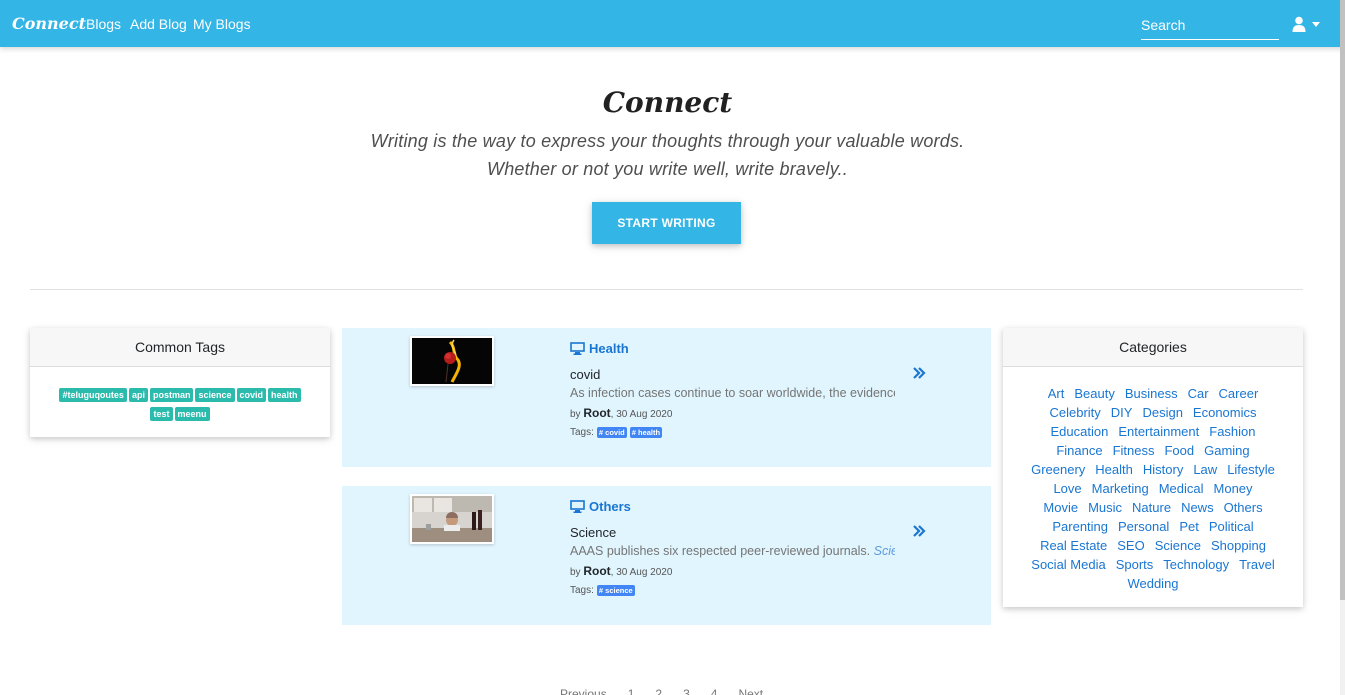 Image resolution: width=1345 pixels, height=695 pixels. What do you see at coordinates (884, 551) in the screenshot?
I see `post-excerpt-link: Science` at bounding box center [884, 551].